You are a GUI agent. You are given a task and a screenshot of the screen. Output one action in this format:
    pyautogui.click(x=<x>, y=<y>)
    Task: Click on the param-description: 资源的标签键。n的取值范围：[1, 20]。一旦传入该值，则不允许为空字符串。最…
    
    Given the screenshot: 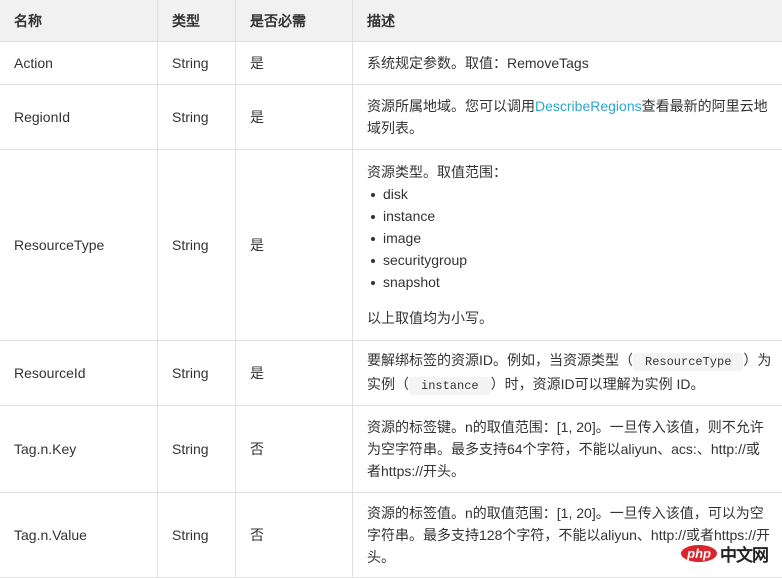 What is the action you would take?
    pyautogui.click(x=567, y=449)
    